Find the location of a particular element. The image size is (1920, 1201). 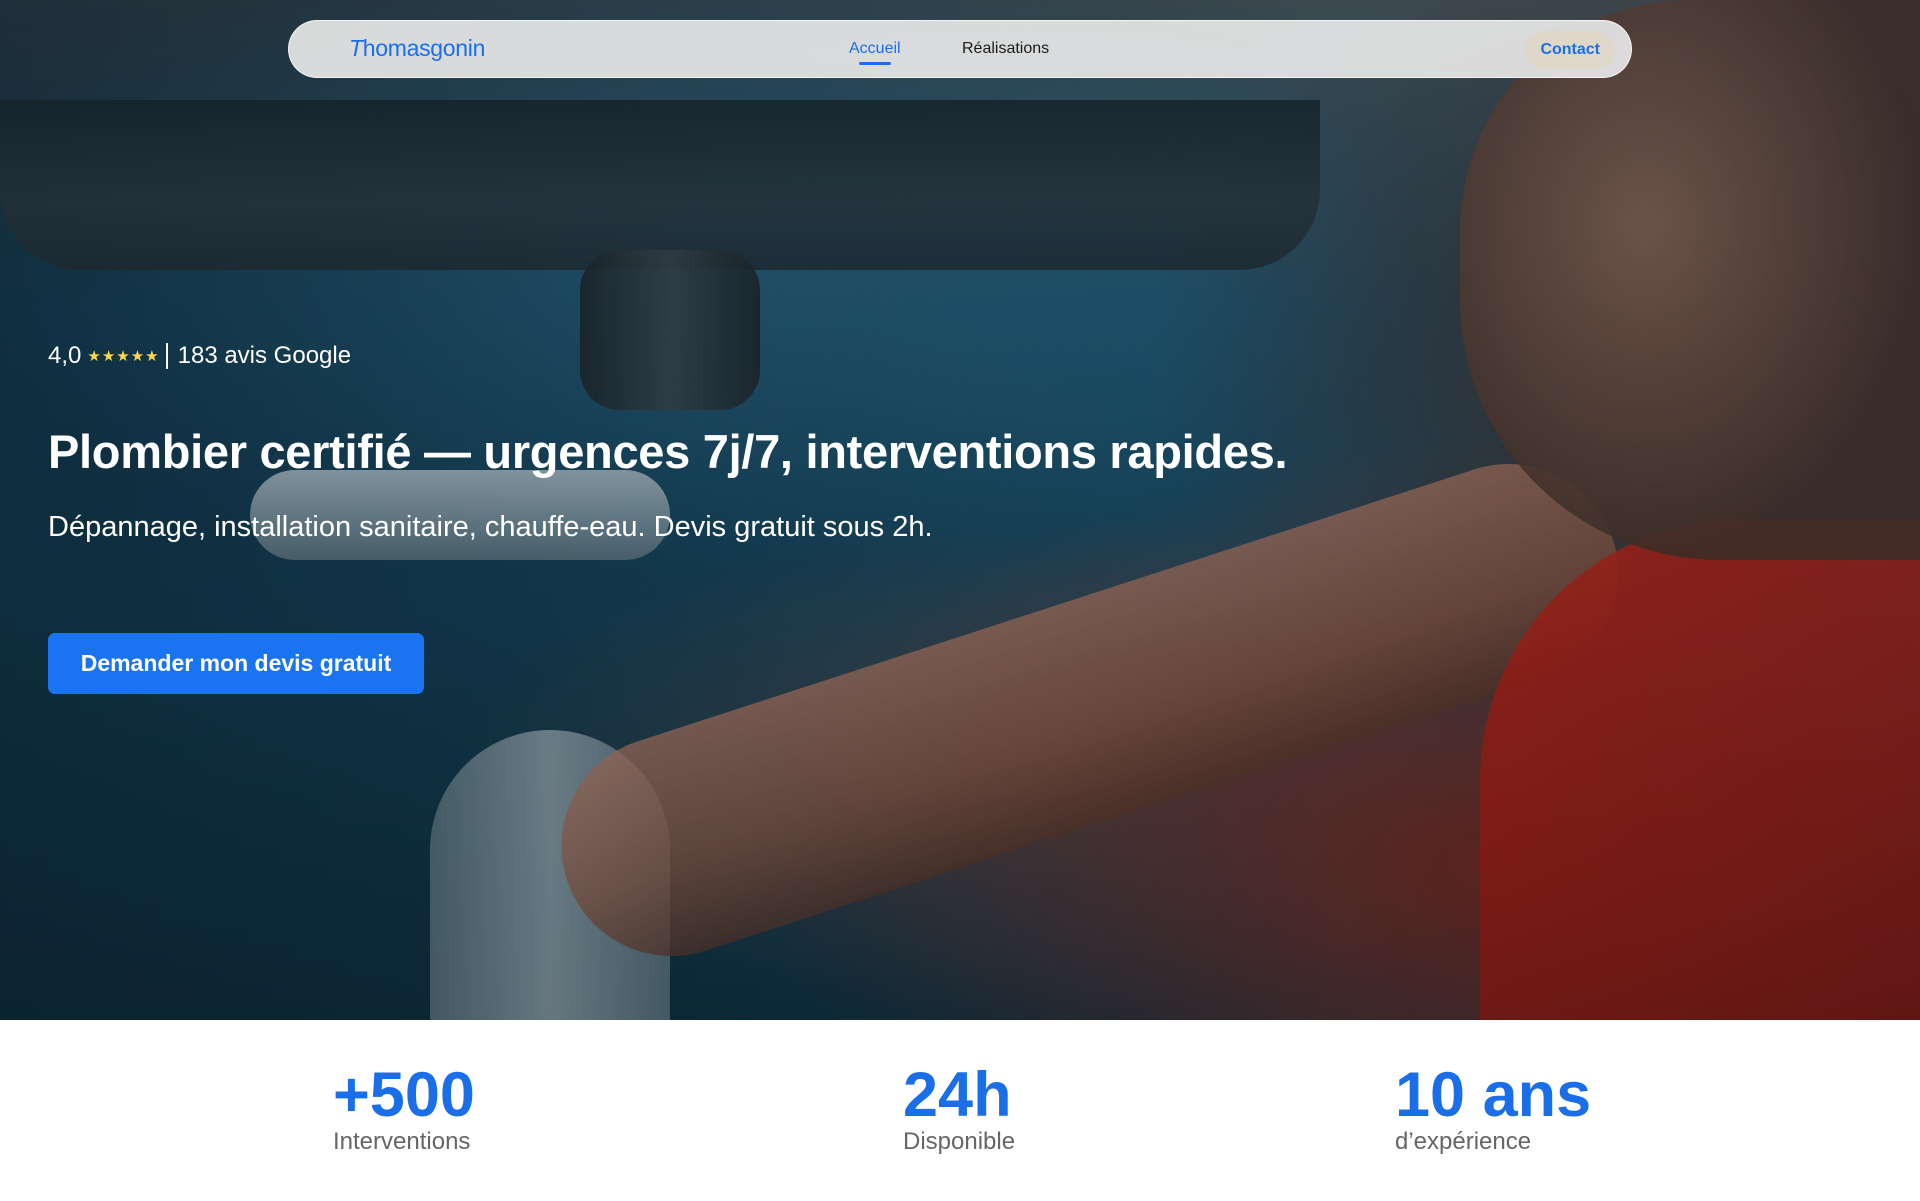

stat-interventions: +500 Interventions is located at coordinates (404, 1109).